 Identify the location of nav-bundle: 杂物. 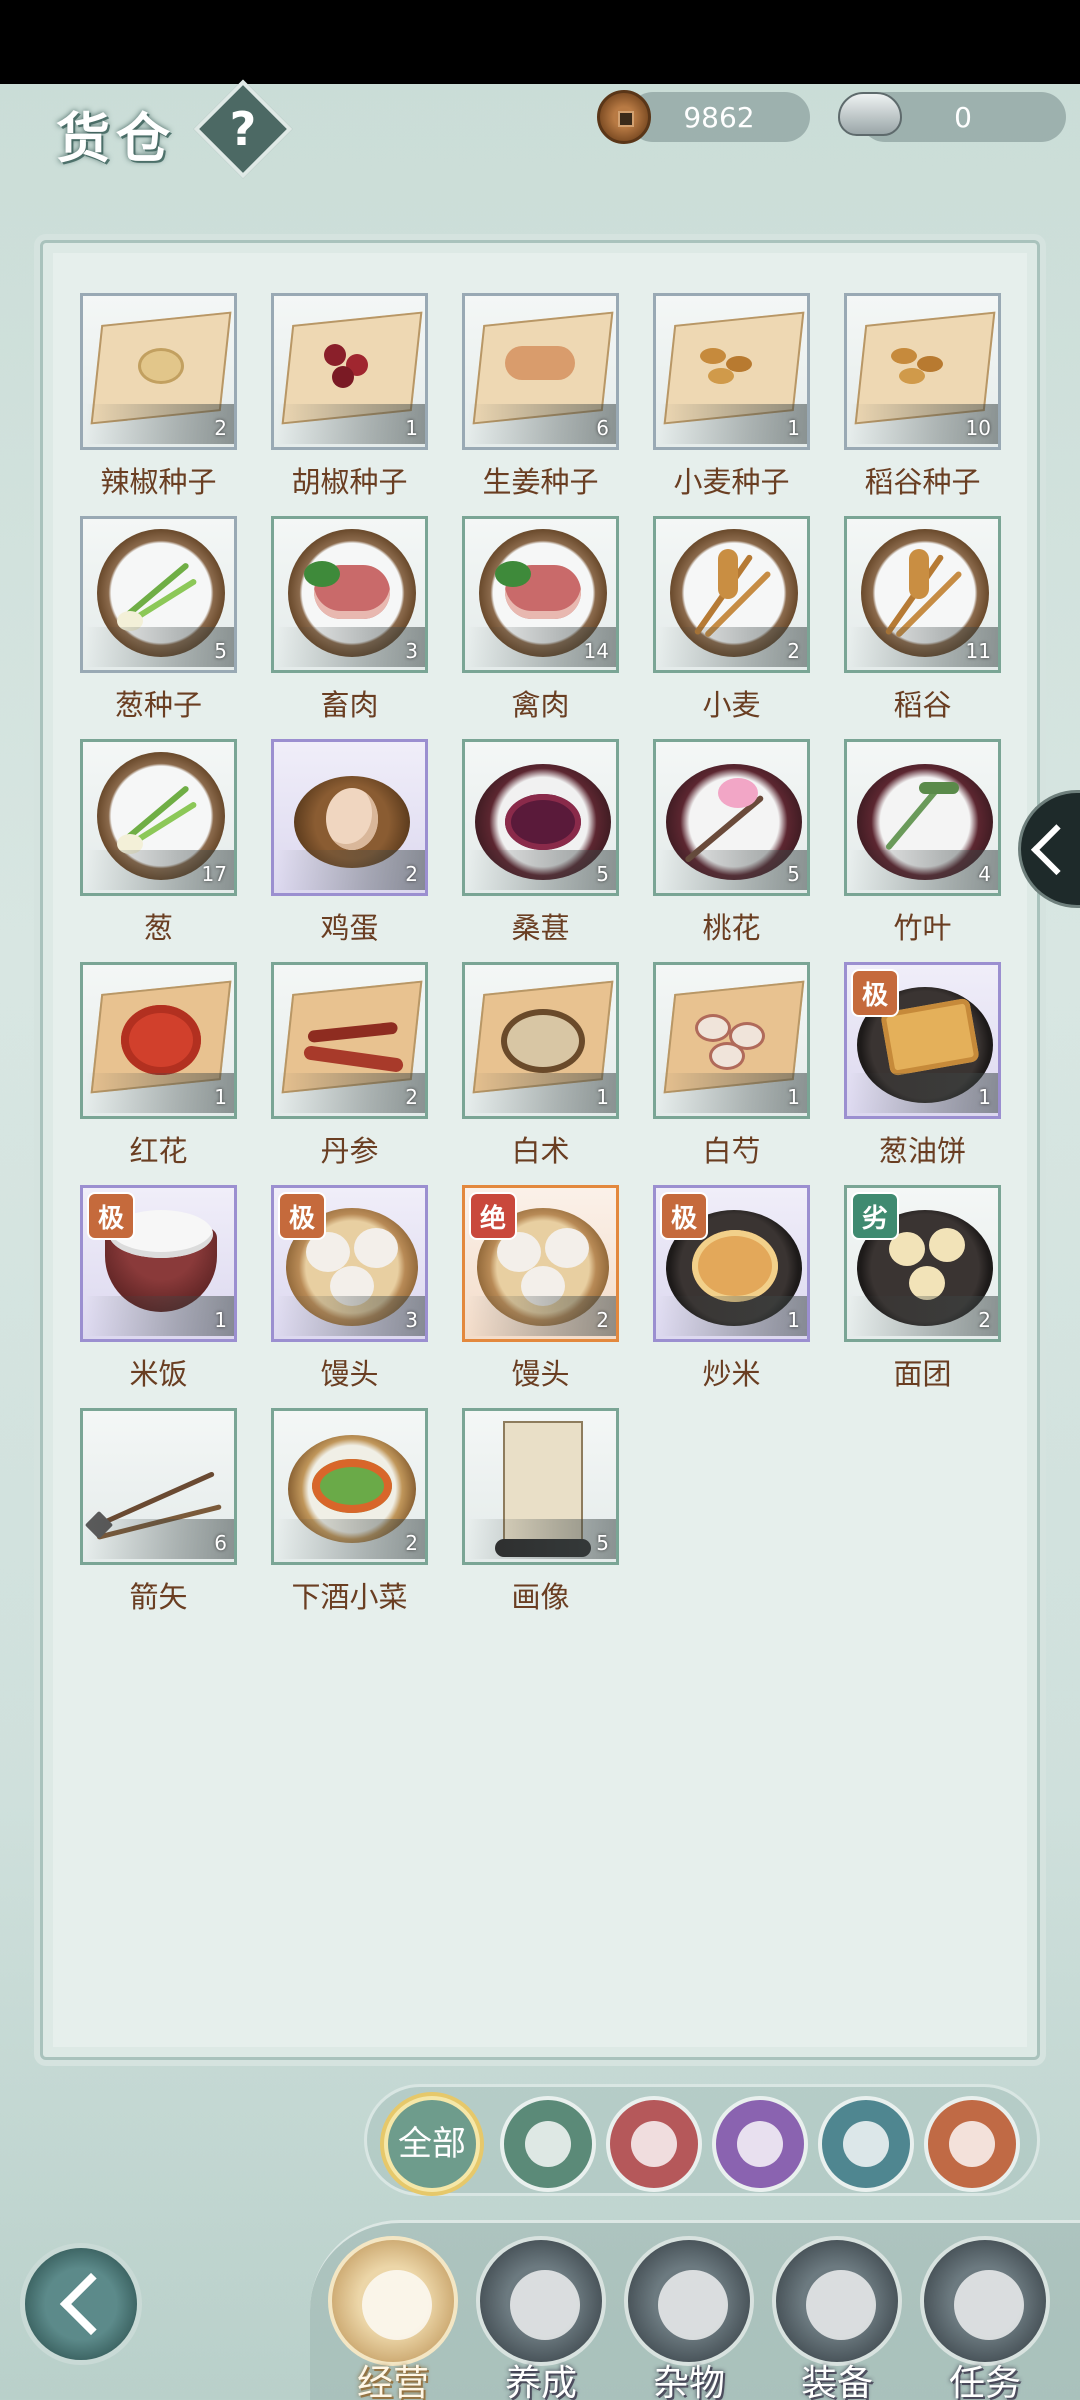
(689, 2318).